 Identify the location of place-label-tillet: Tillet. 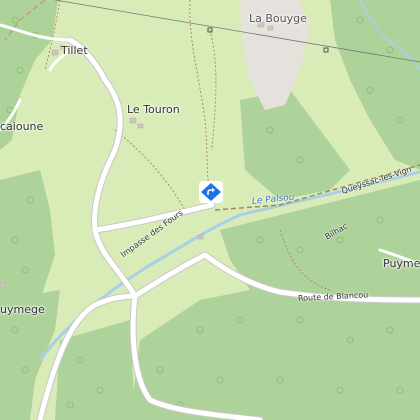
(74, 50).